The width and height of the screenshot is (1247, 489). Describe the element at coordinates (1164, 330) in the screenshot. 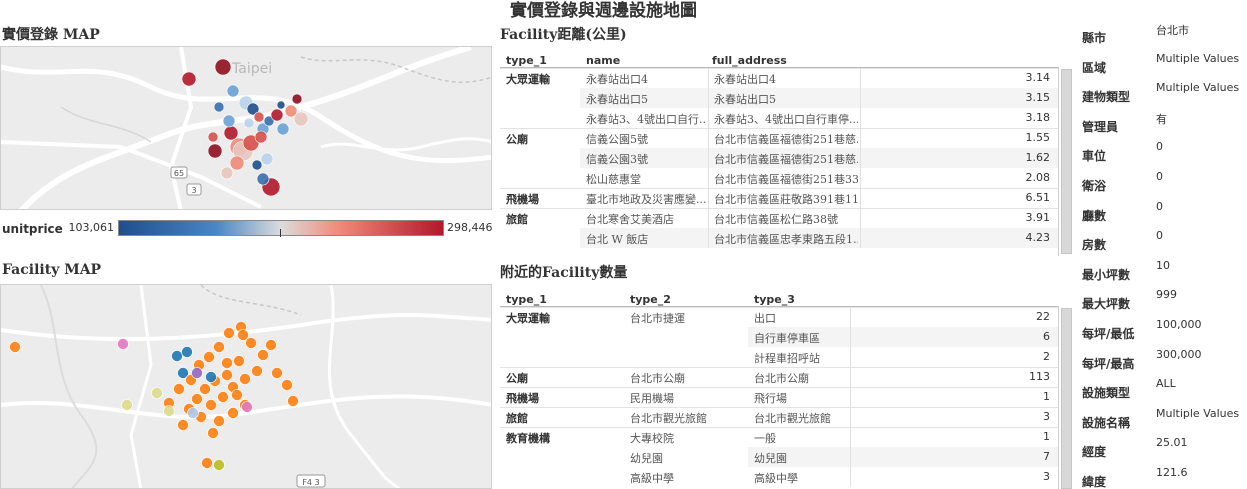

I see `filter-item: 每坪/最低 100,000` at that location.